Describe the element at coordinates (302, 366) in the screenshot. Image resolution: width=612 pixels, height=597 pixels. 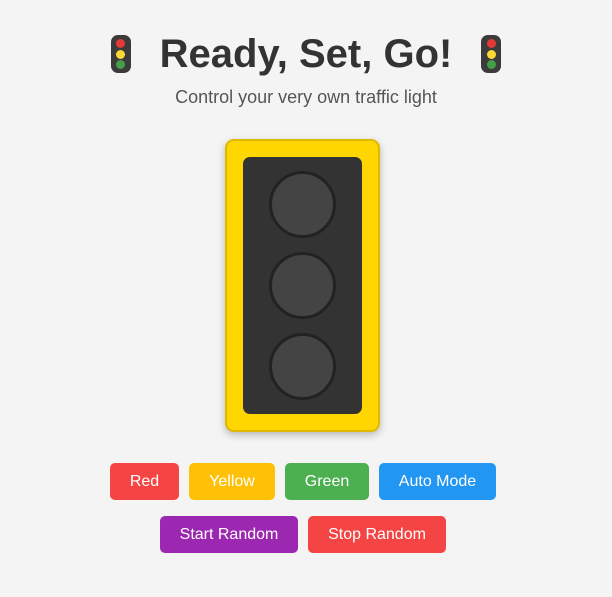
I see `green-lamp` at that location.